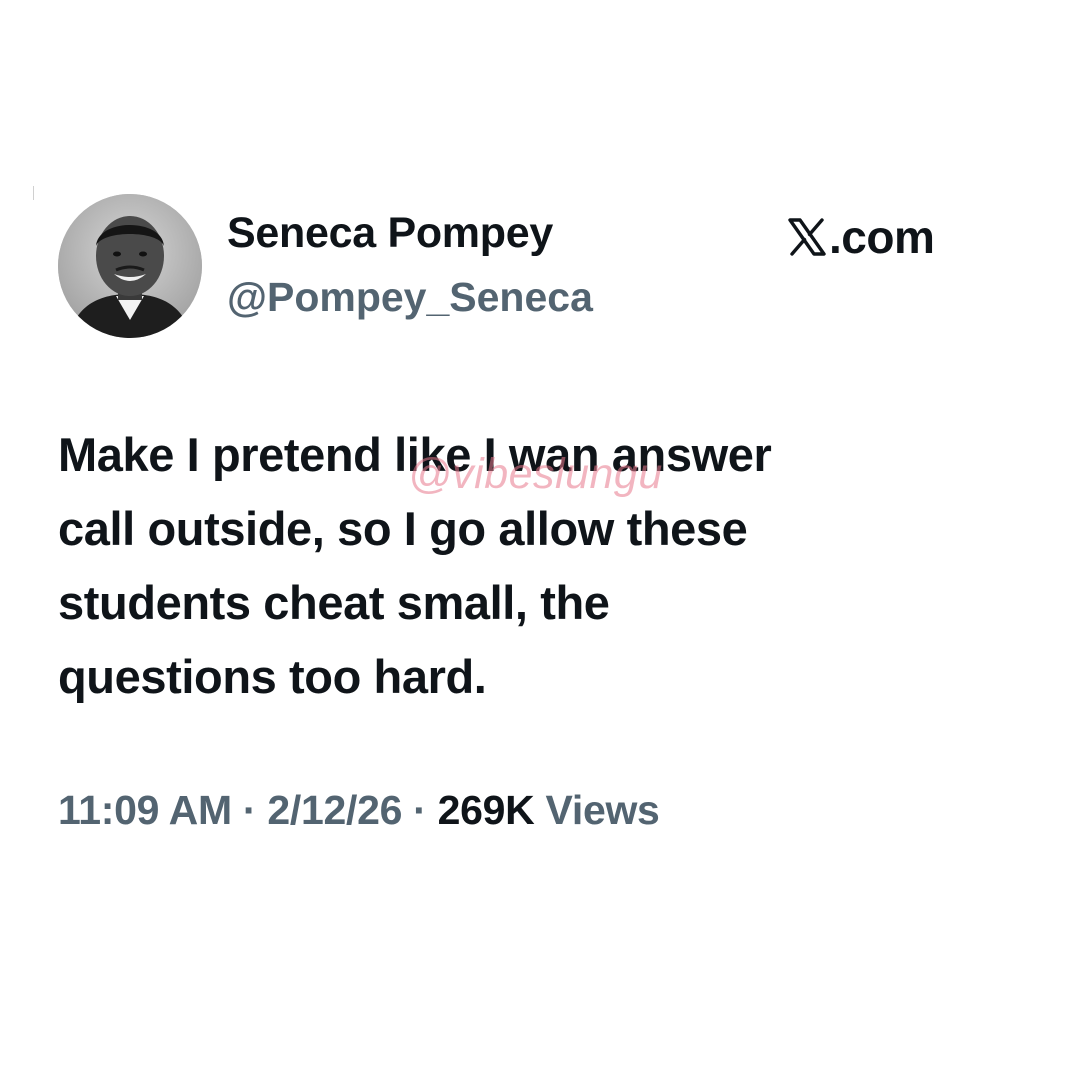 Image resolution: width=1080 pixels, height=1080 pixels. I want to click on tweet-meta: 11:09 AM · 2/12/26 · 269K Views, so click(359, 810).